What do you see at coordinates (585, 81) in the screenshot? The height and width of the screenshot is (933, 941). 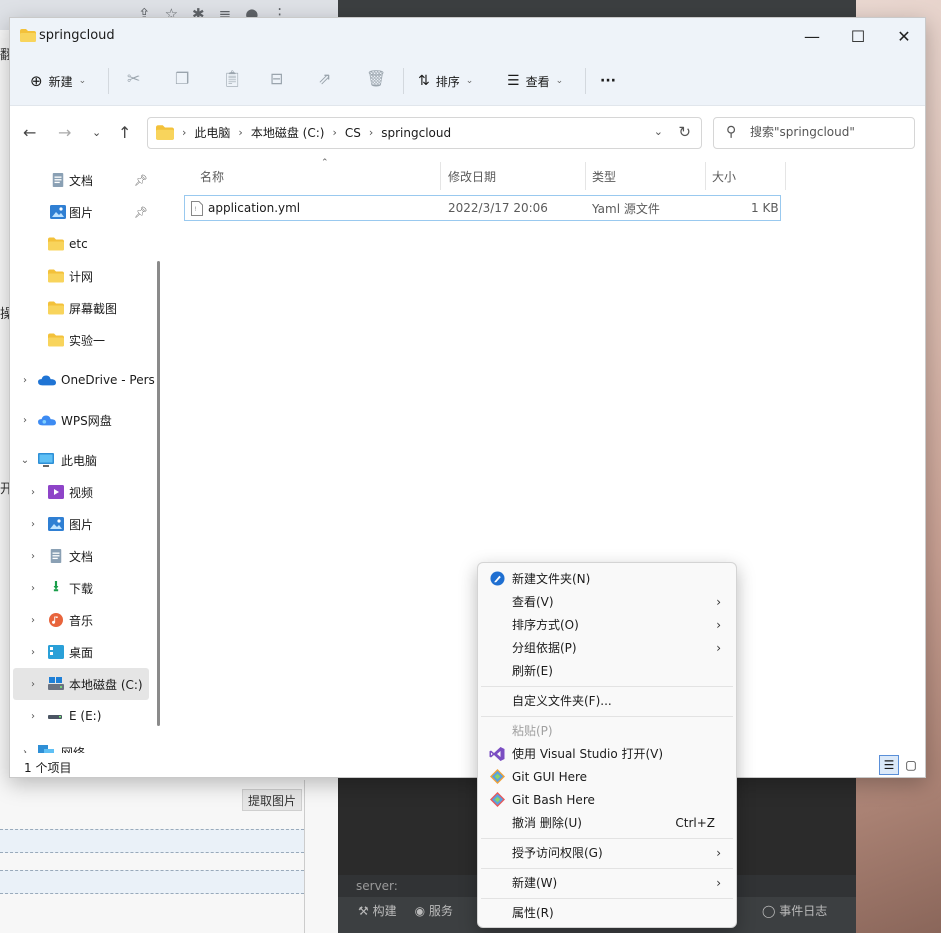 I see `separator` at bounding box center [585, 81].